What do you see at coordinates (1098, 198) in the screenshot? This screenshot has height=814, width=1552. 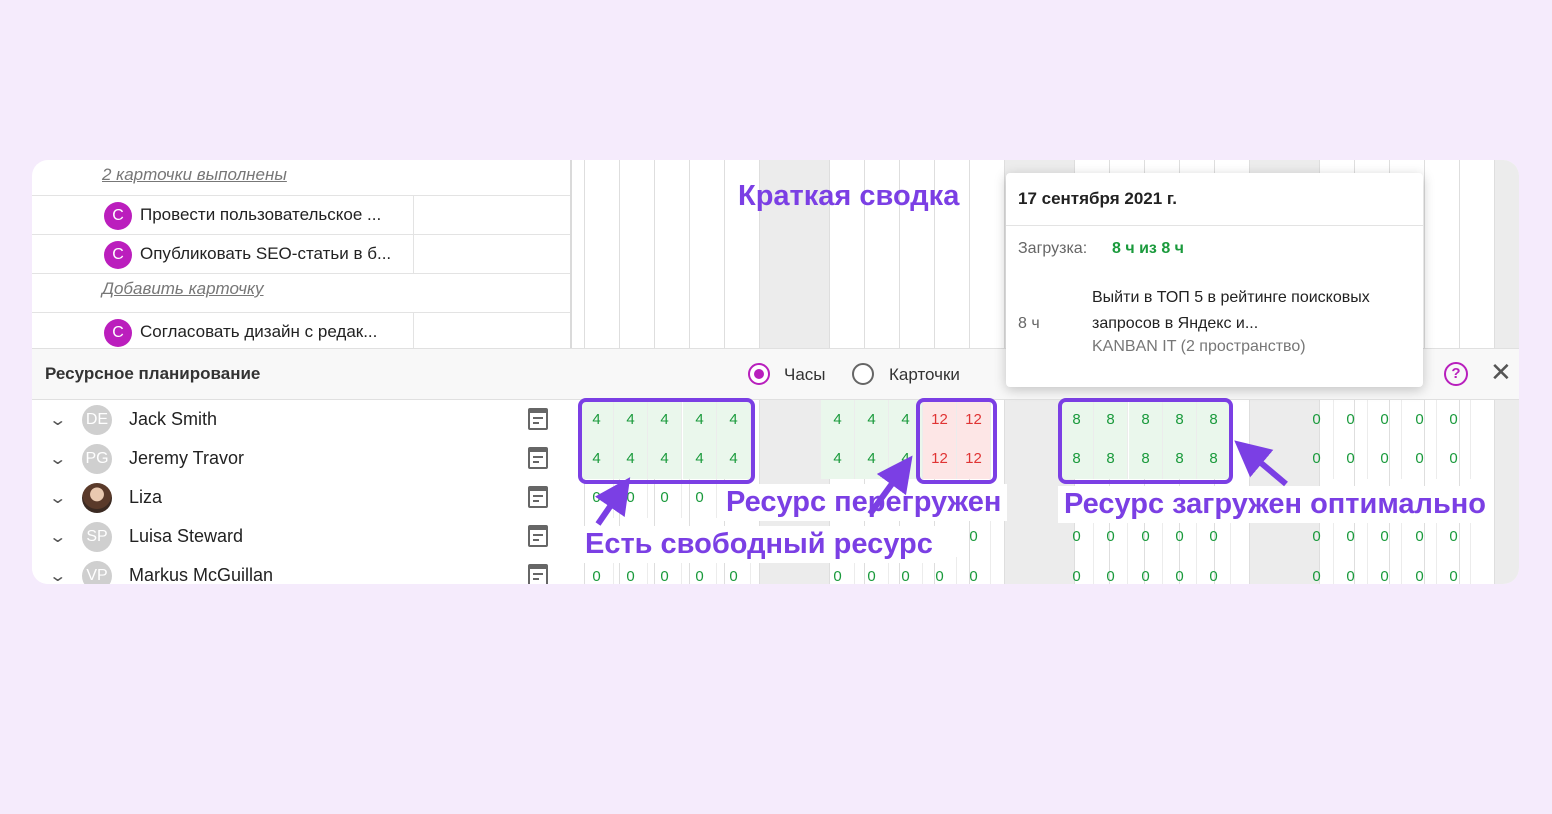 I see `tooltip-date: 17 сентября 2021 г.` at bounding box center [1098, 198].